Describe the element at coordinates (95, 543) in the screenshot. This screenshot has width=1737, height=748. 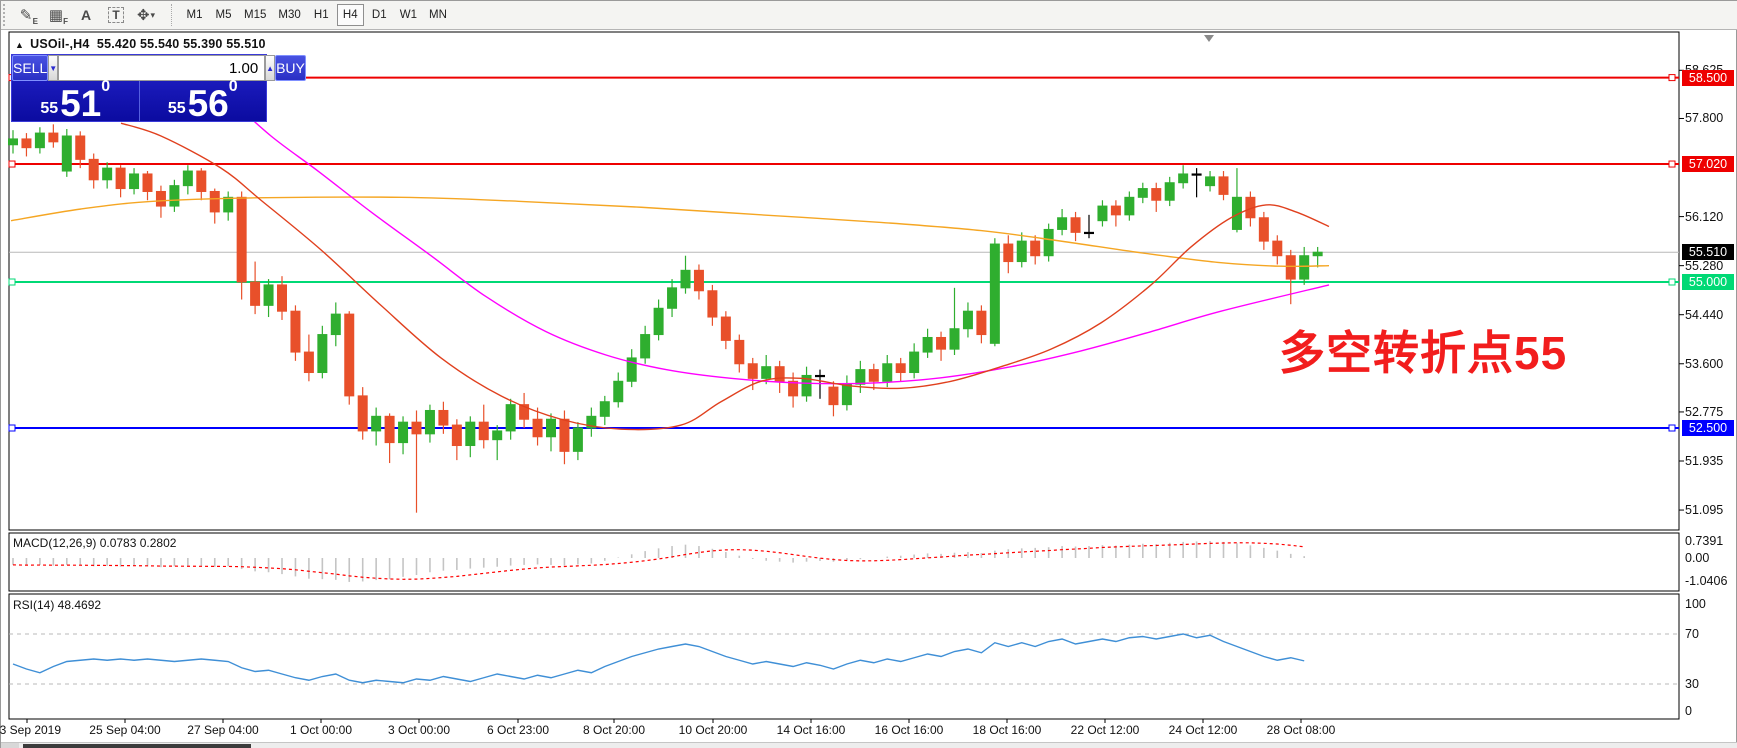
I see `macd-label: MACD(12,26,9) 0.0783 0.2802` at that location.